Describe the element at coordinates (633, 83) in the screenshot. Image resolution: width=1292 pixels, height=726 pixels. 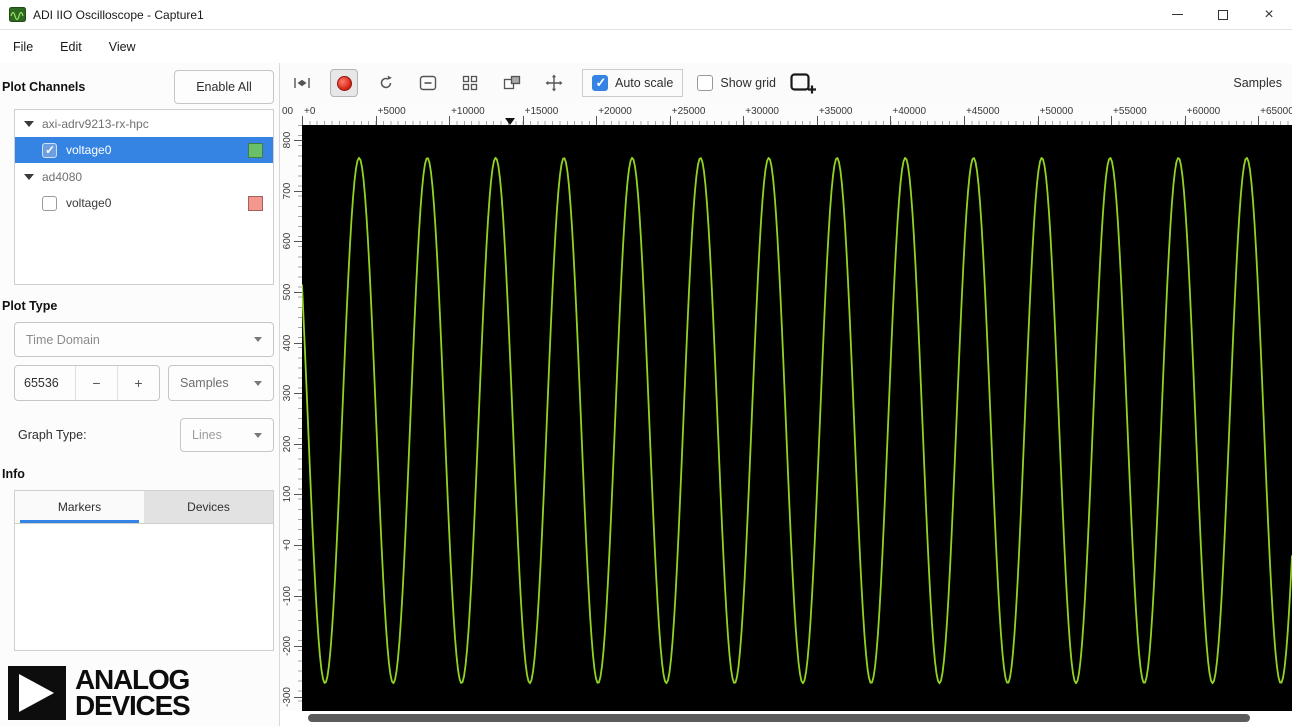
I see `auto-scale-toggle: Auto scale` at that location.